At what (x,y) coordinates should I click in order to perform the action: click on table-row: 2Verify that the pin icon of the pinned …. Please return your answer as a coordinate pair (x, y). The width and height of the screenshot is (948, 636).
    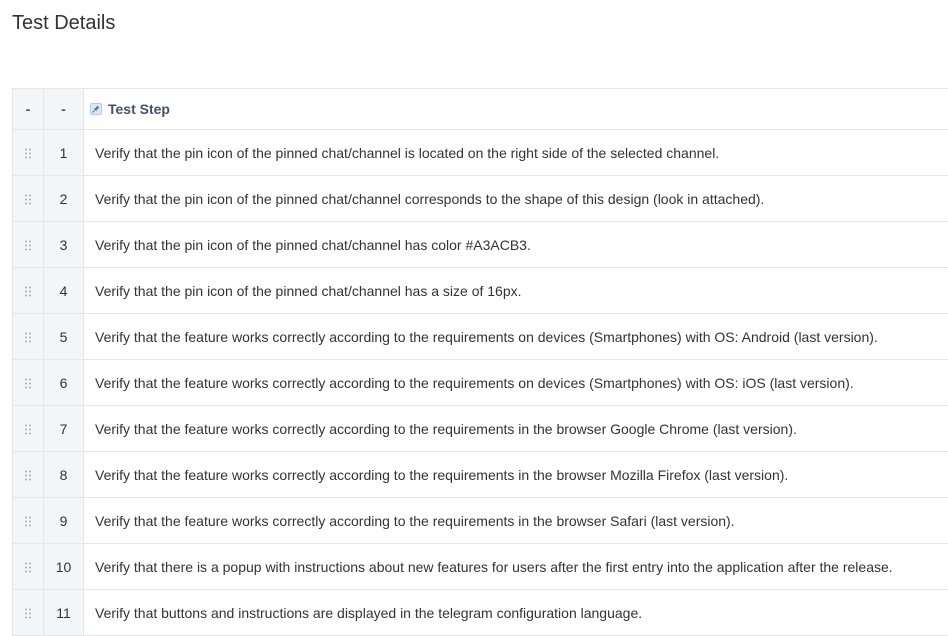
    Looking at the image, I should click on (480, 199).